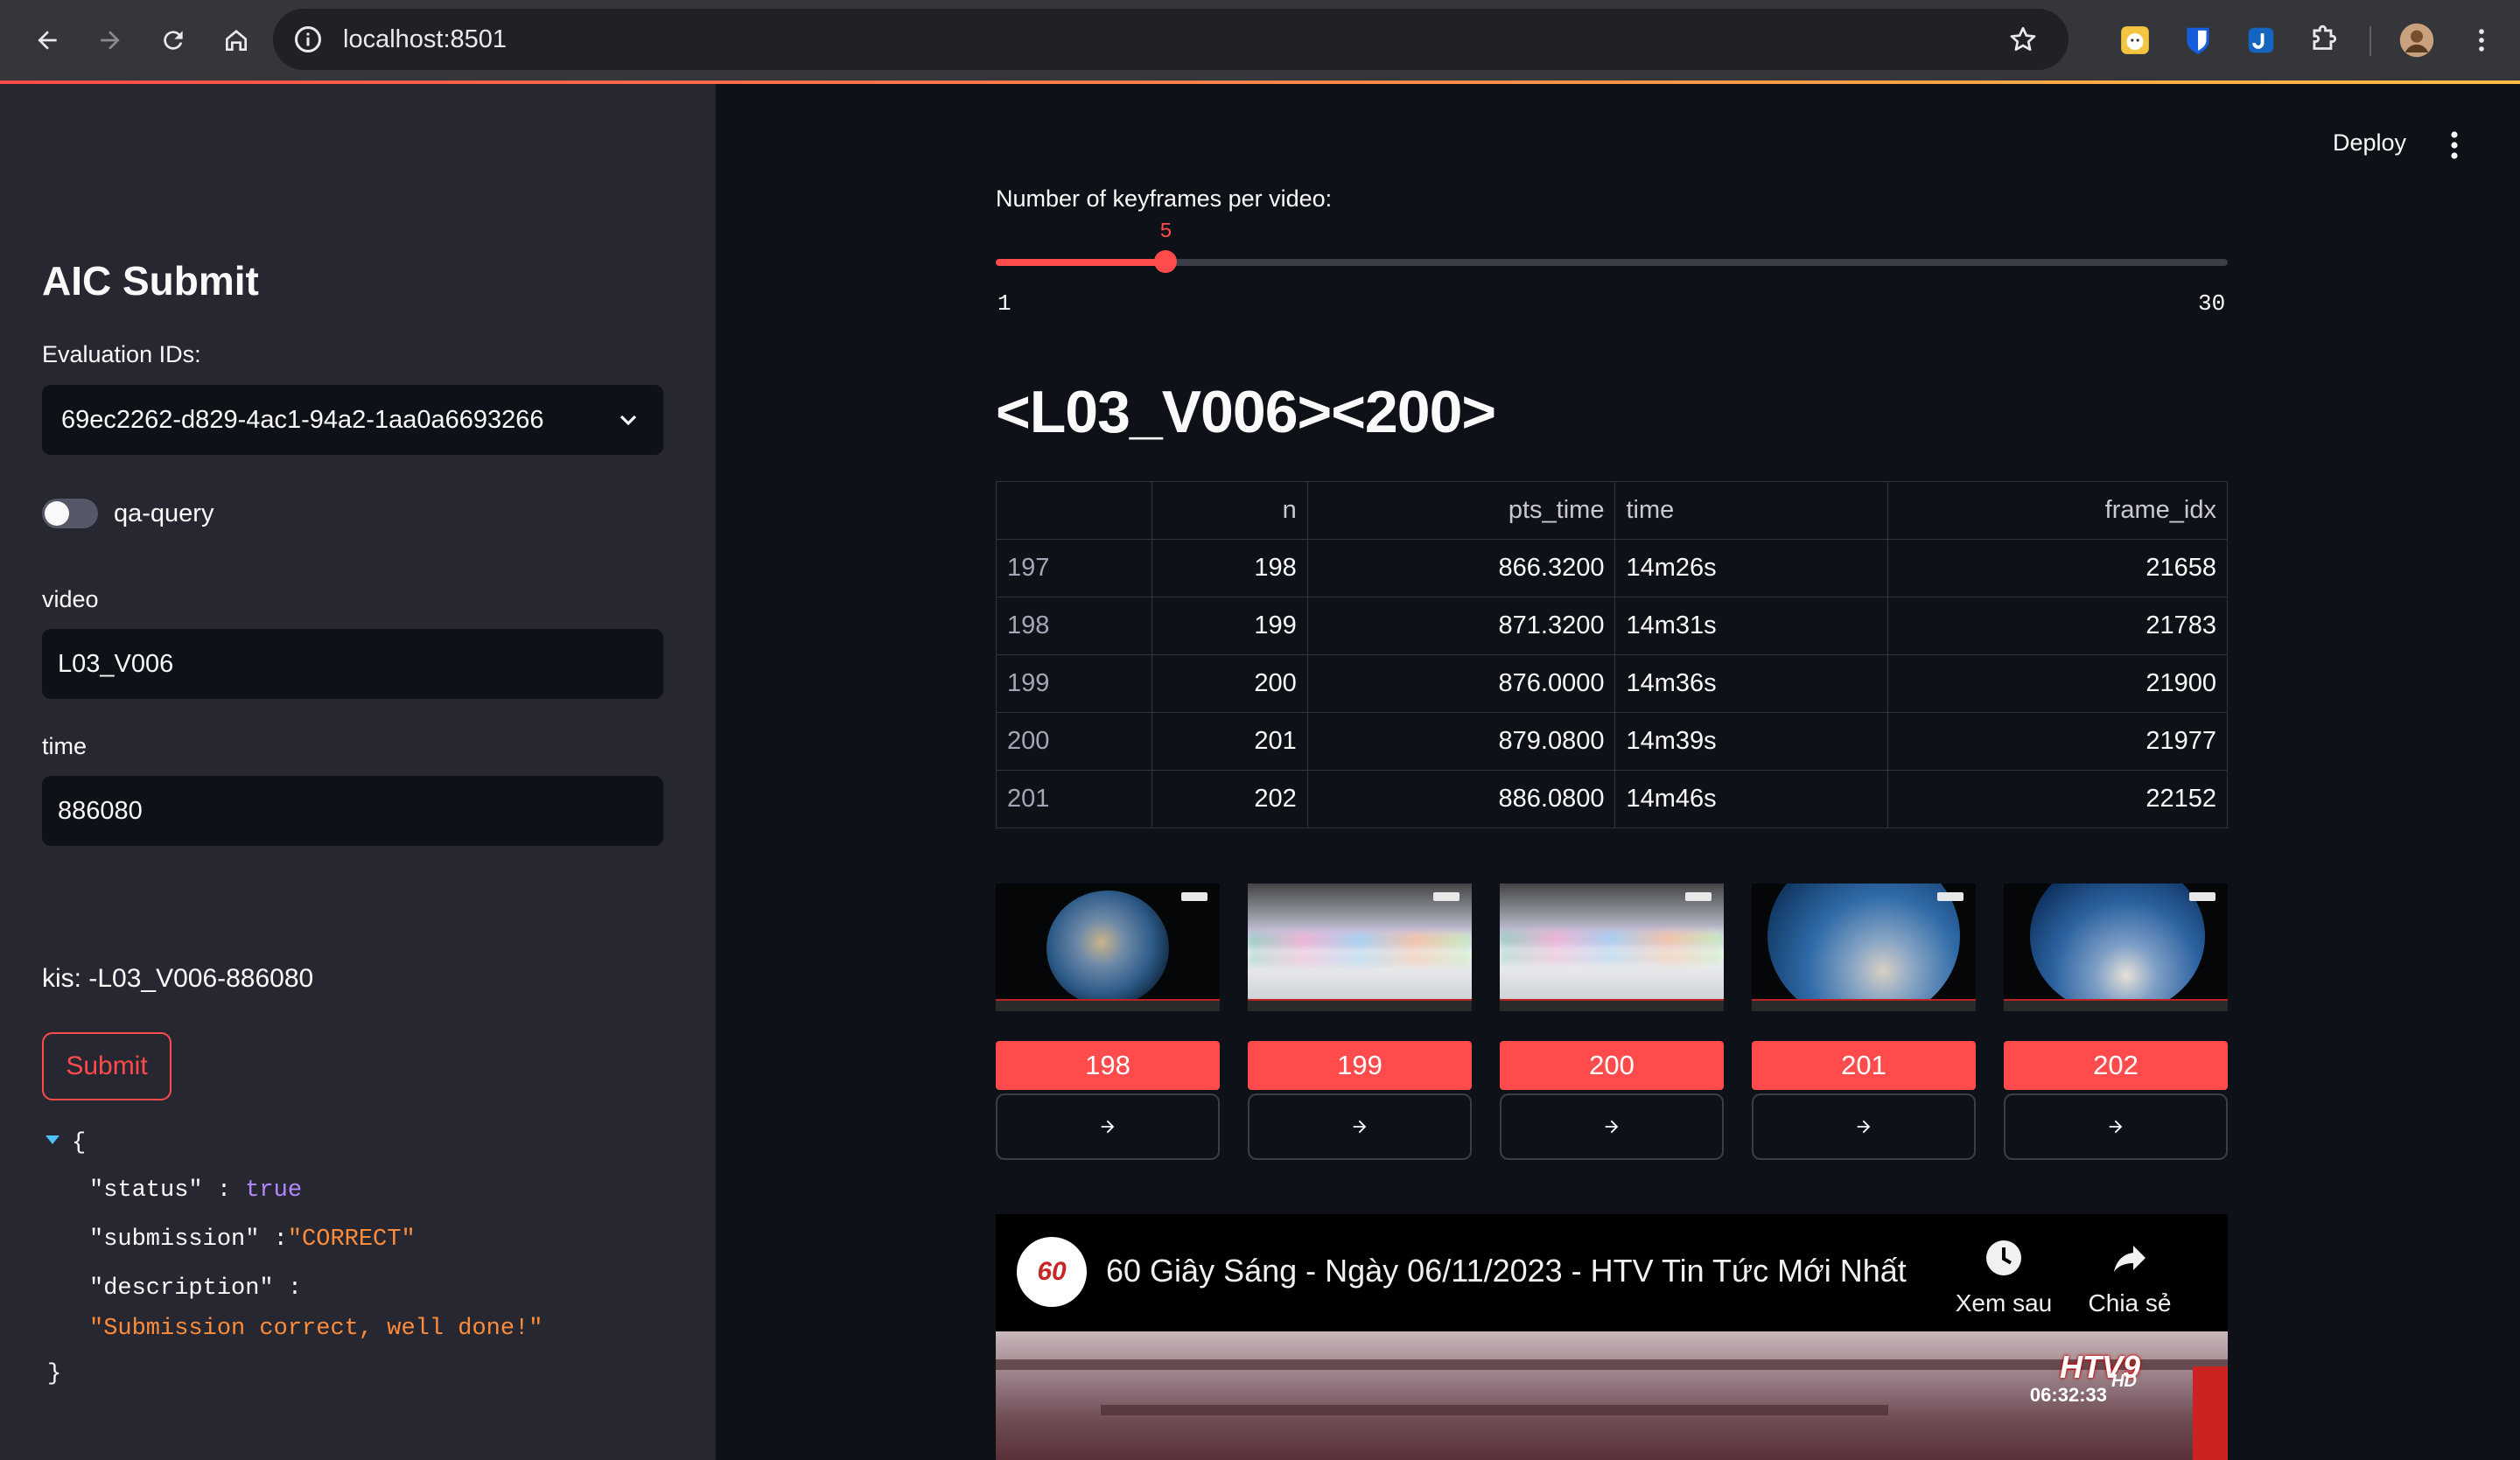 The width and height of the screenshot is (2520, 1460). Describe the element at coordinates (2135, 40) in the screenshot. I see `extension-face-icon` at that location.